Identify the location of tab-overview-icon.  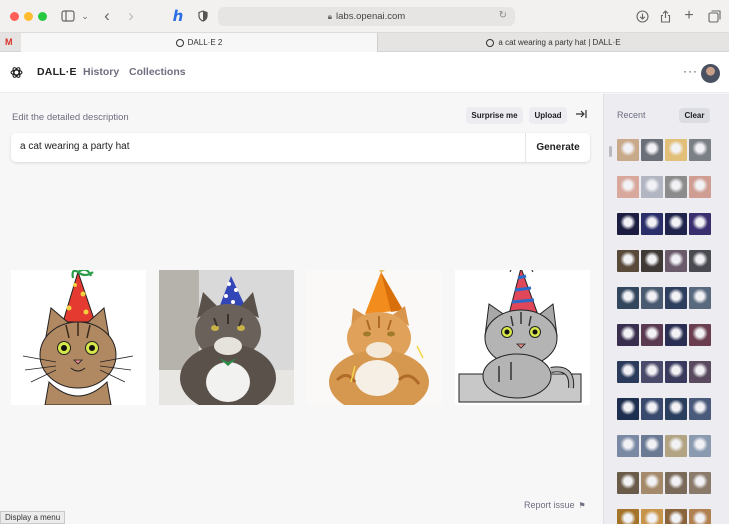
(714, 16).